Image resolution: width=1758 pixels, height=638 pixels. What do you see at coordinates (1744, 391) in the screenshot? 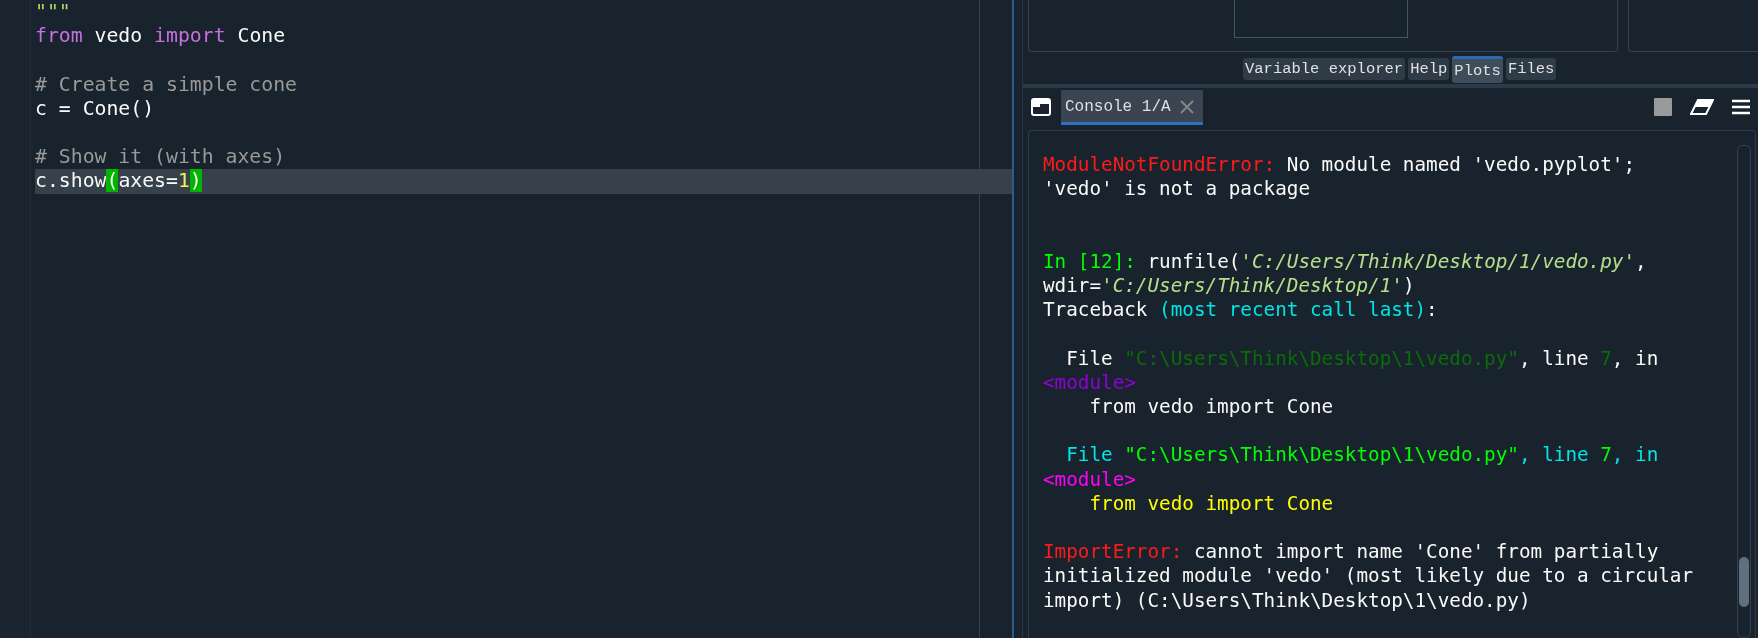
I see `scrollbar` at bounding box center [1744, 391].